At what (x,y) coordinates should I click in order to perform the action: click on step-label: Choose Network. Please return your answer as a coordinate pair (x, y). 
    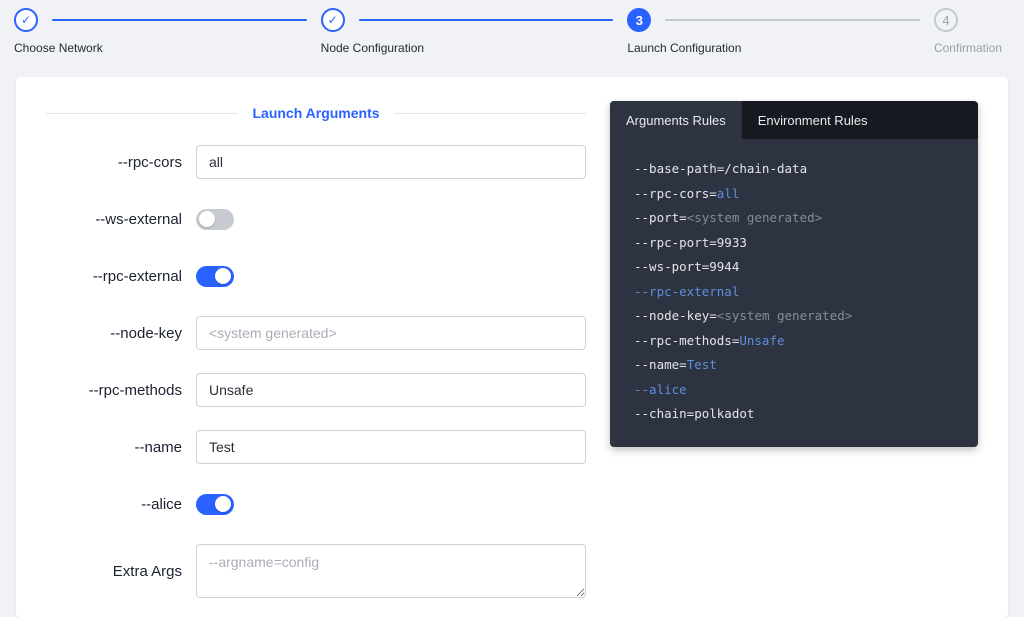
    Looking at the image, I should click on (58, 48).